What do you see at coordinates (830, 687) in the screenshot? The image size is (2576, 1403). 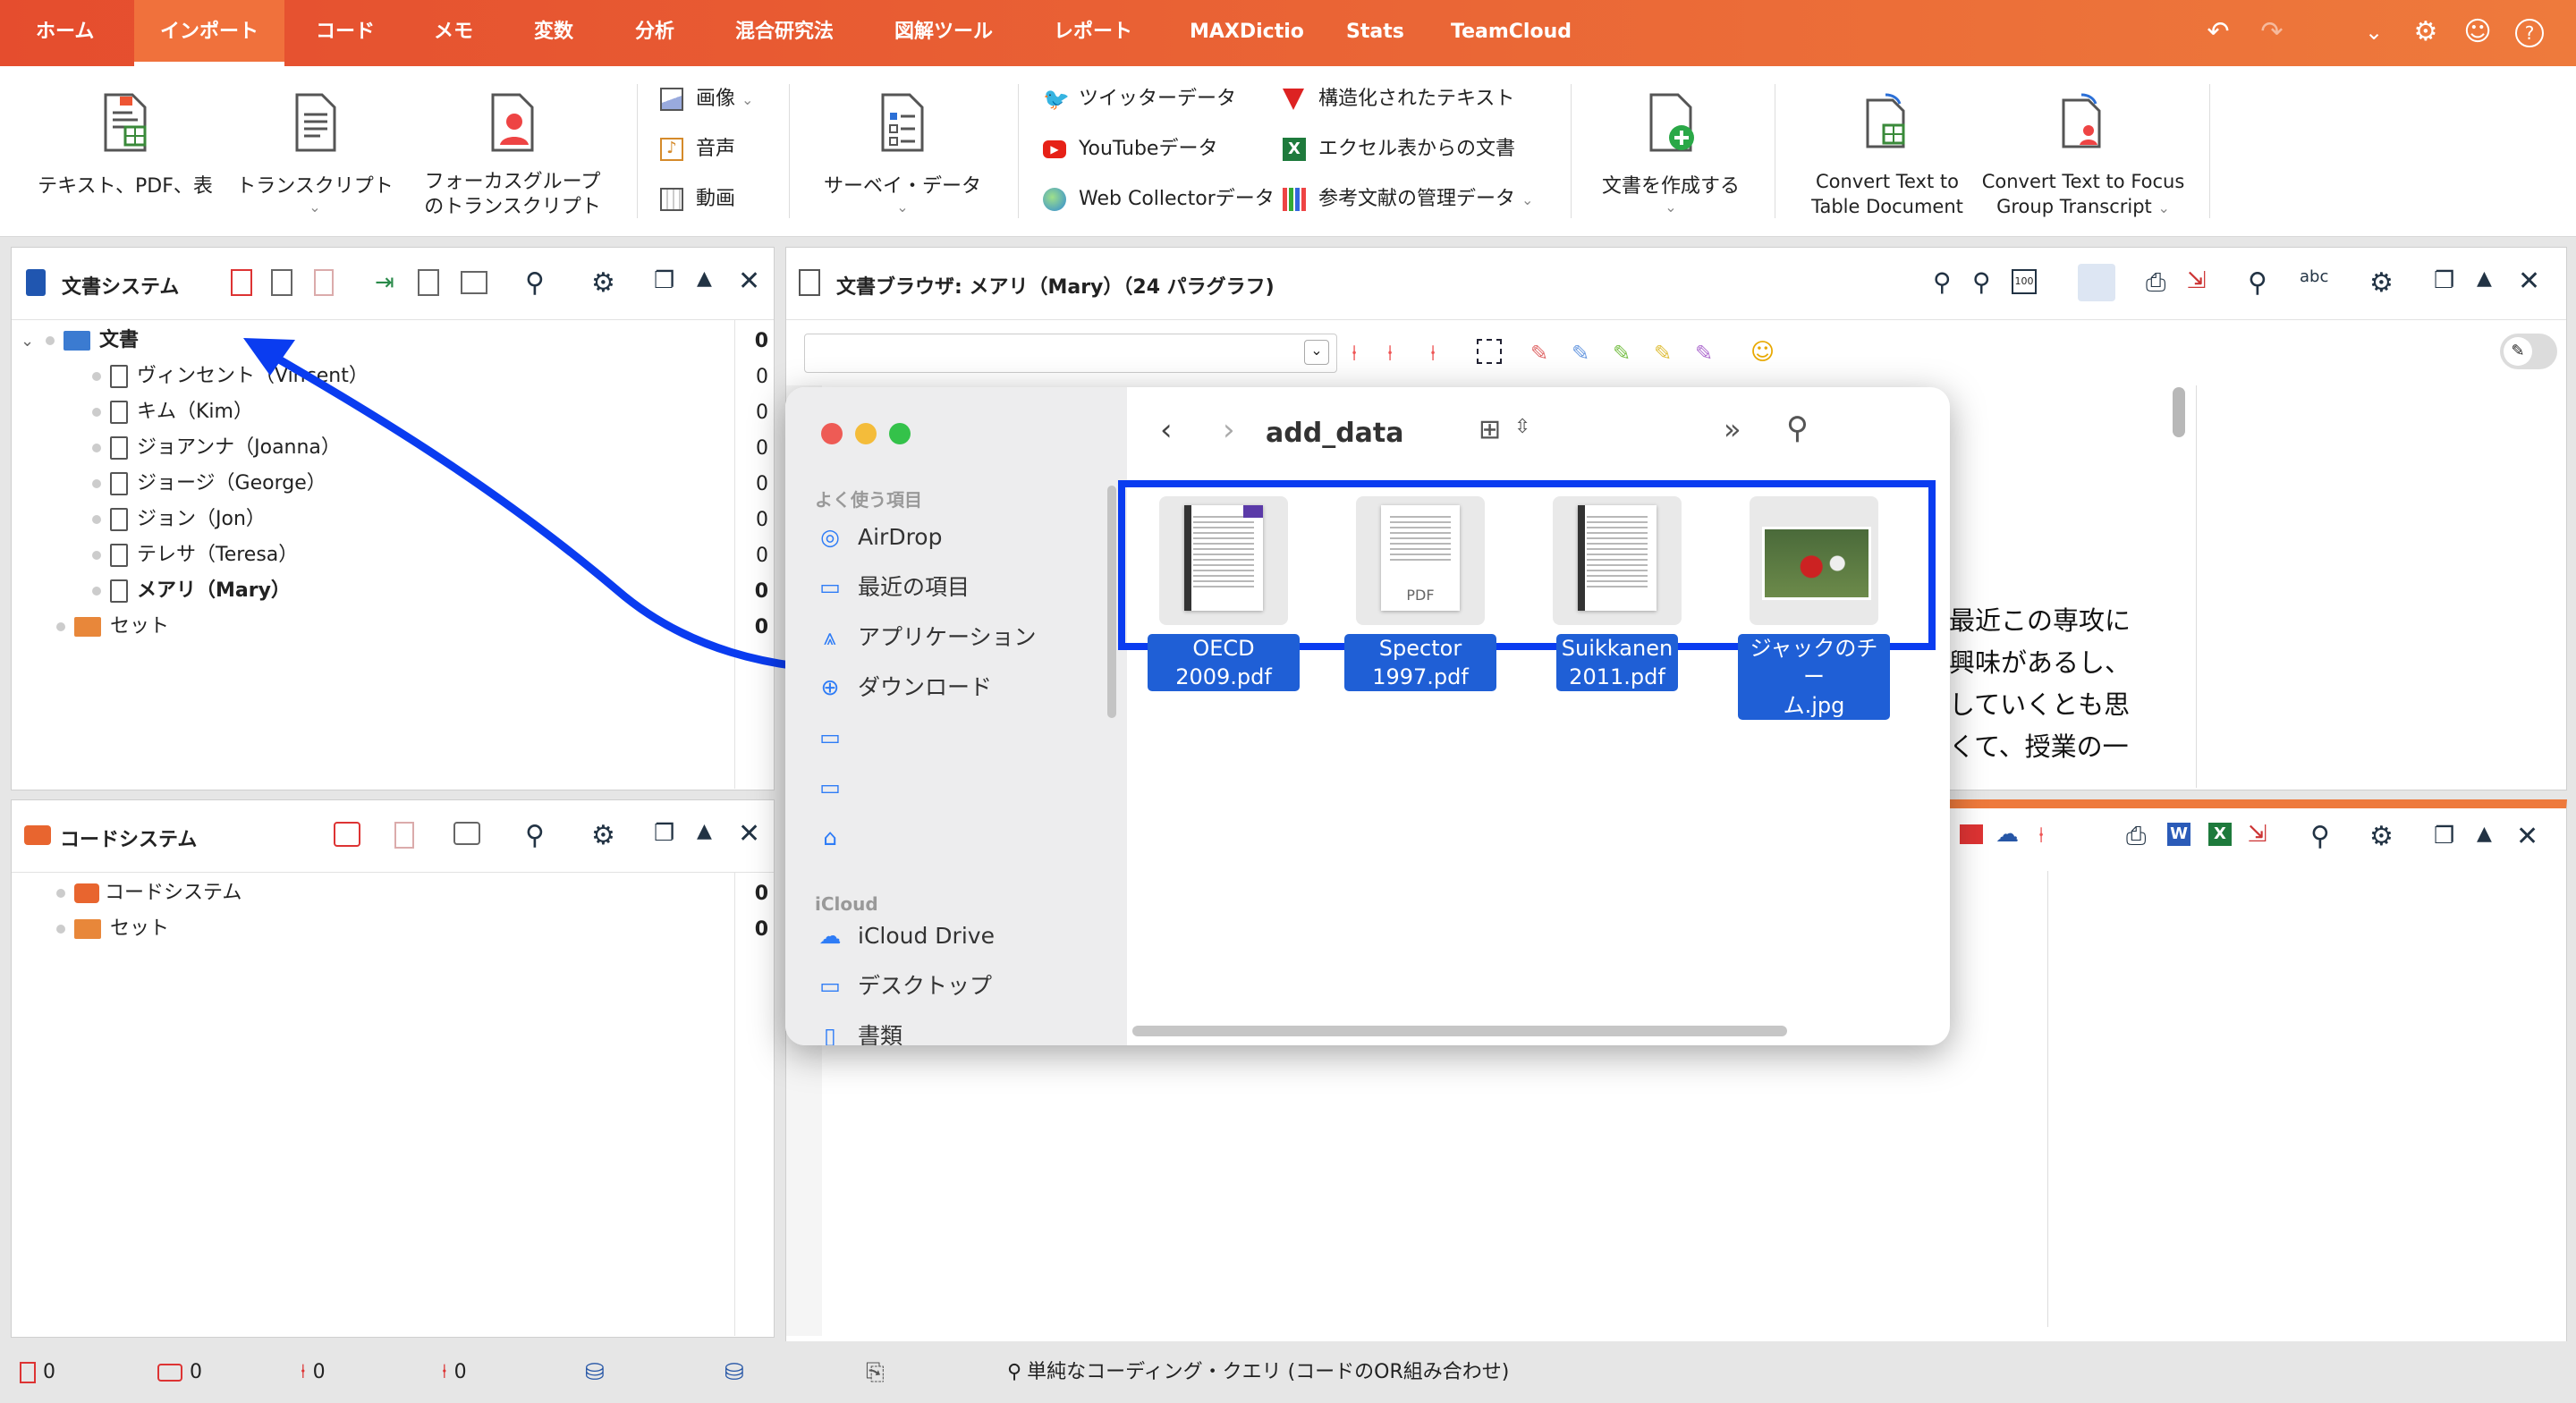 I see `download-icon: ⊕` at bounding box center [830, 687].